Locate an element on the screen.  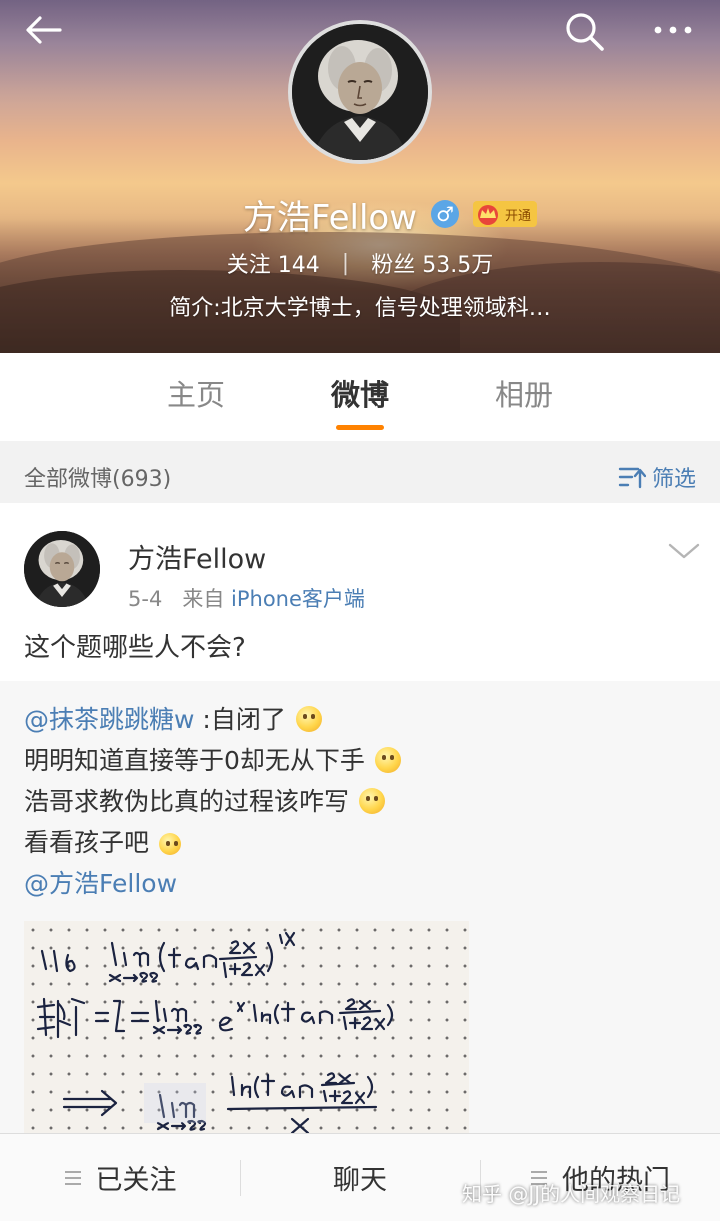
filter-button: 筛选 is located at coordinates (657, 477).